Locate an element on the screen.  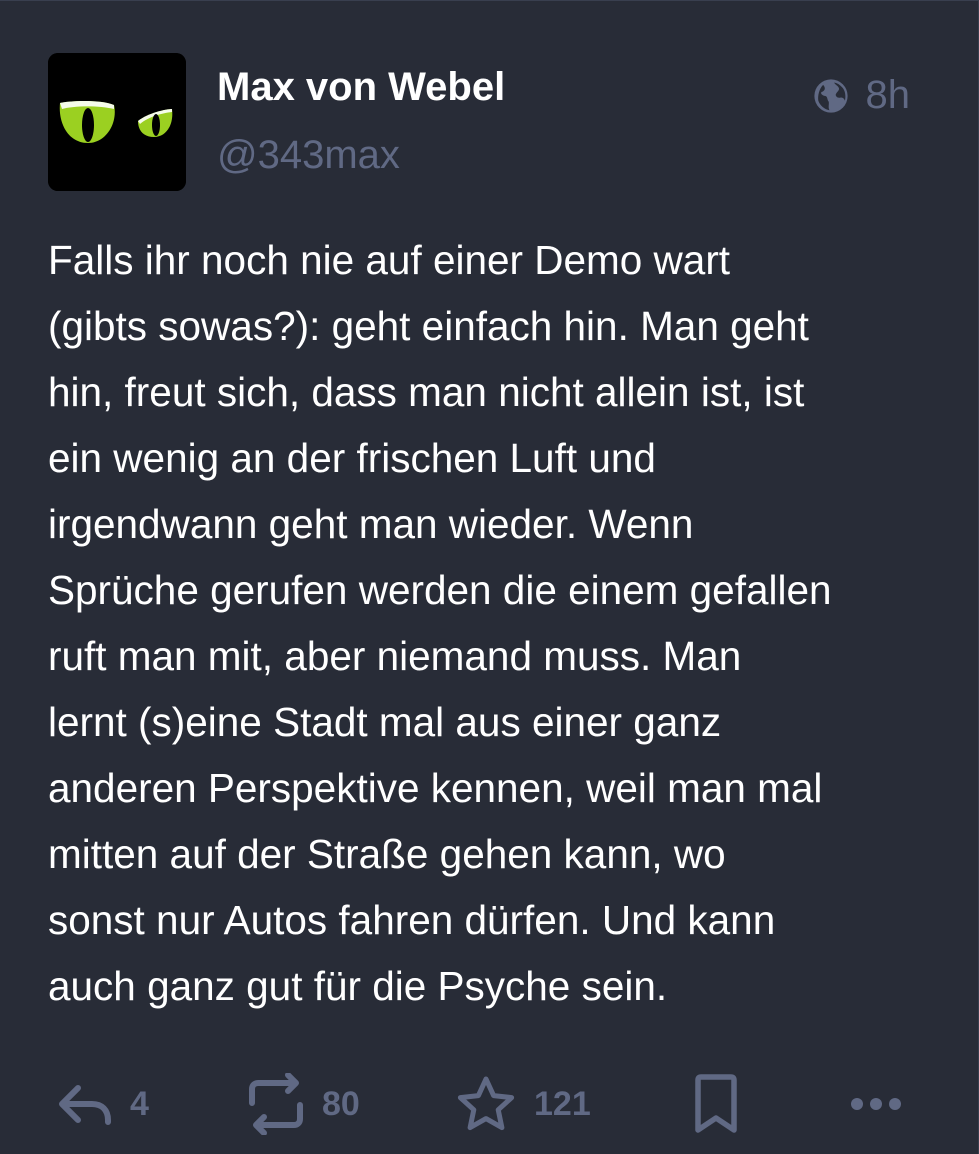
avatar is located at coordinates (117, 122).